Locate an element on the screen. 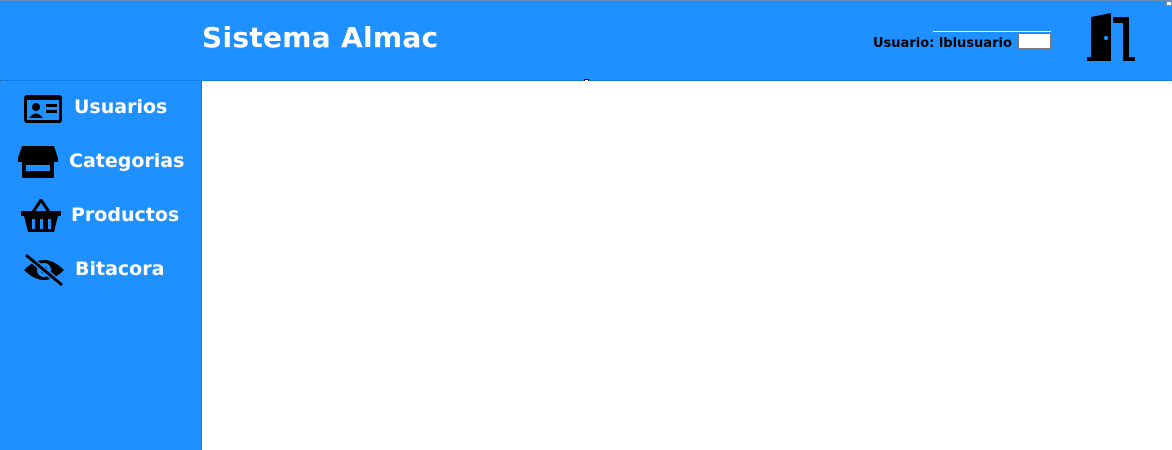  id-card-icon is located at coordinates (43, 109).